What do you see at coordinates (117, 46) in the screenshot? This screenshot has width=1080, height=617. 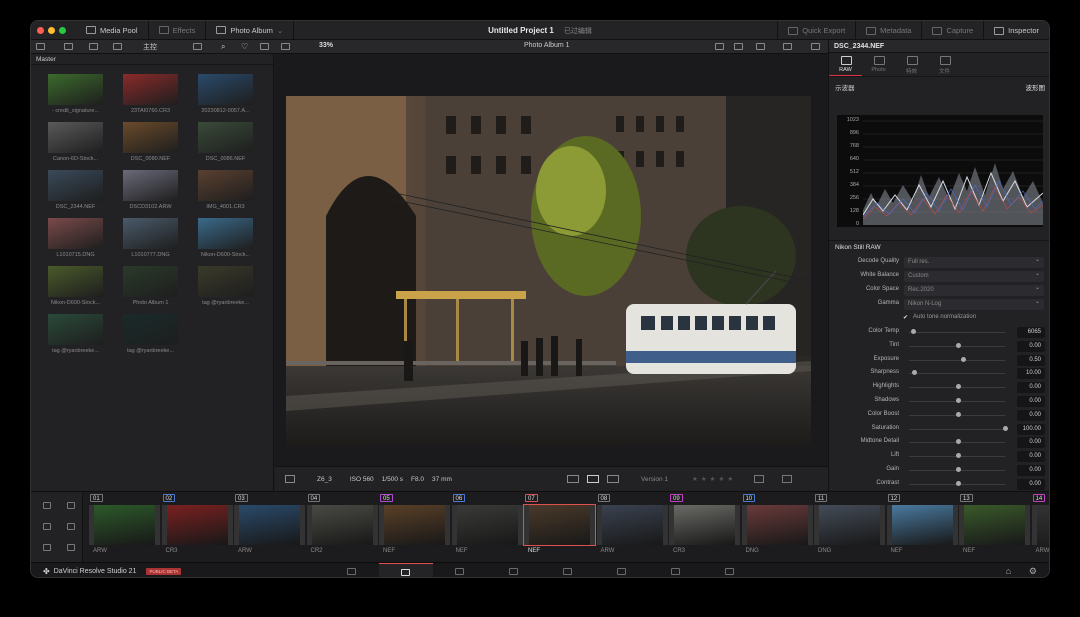 I see `list-view-icon` at bounding box center [117, 46].